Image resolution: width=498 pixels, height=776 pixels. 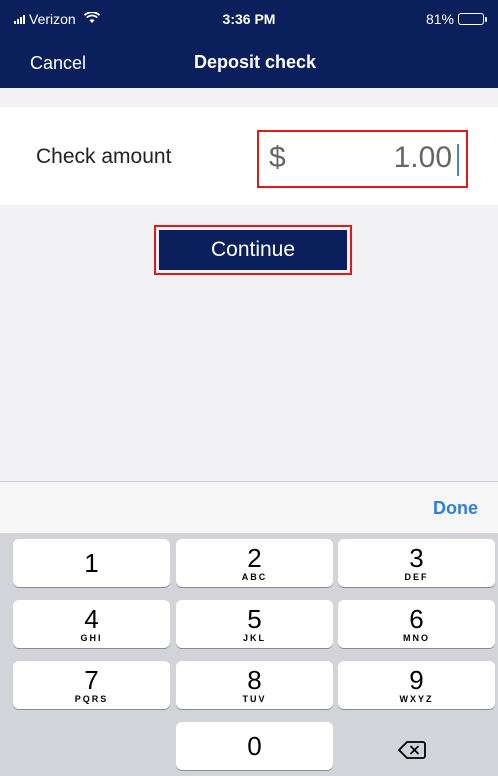 What do you see at coordinates (412, 750) in the screenshot?
I see `backspace-icon` at bounding box center [412, 750].